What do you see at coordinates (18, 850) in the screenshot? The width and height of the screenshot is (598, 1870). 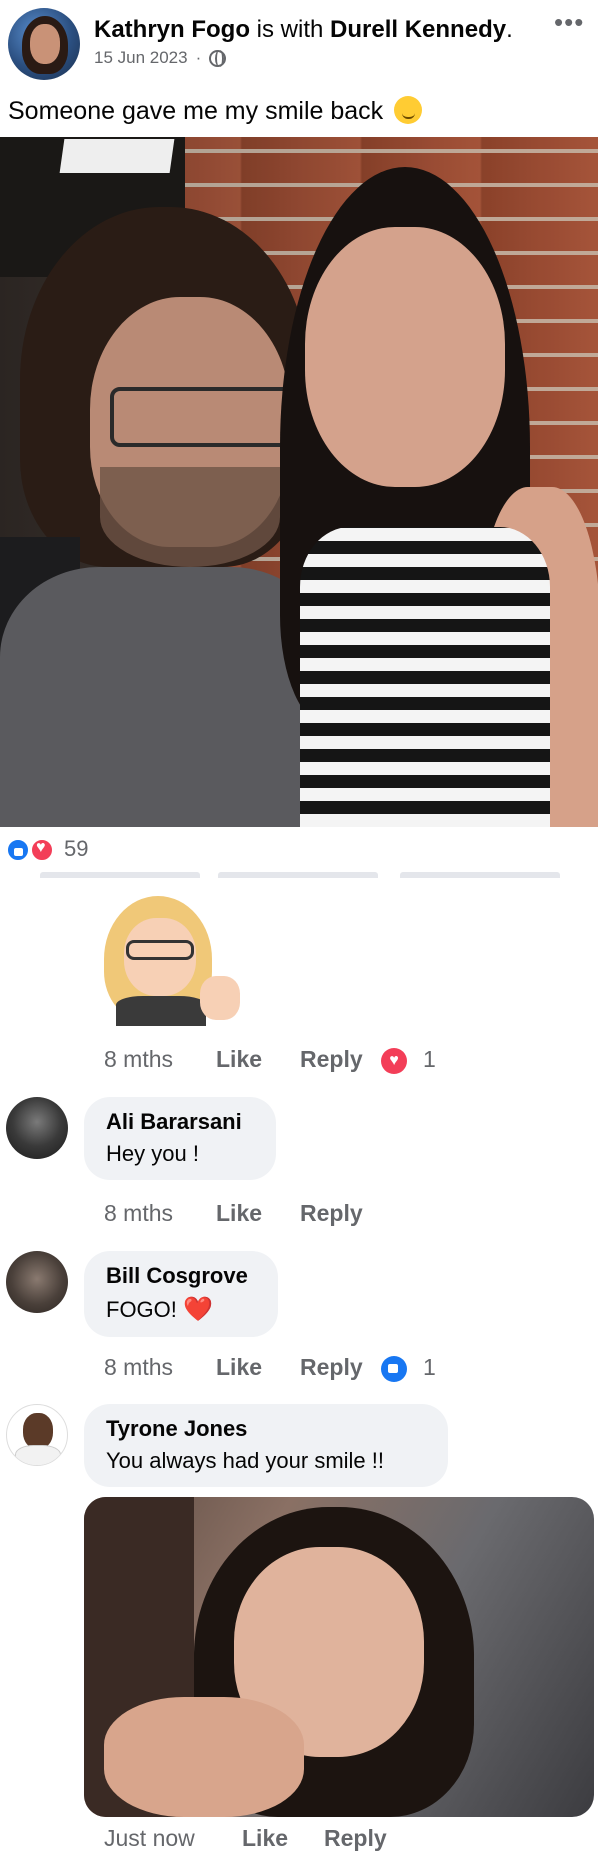 I see `like-reaction-icon` at bounding box center [18, 850].